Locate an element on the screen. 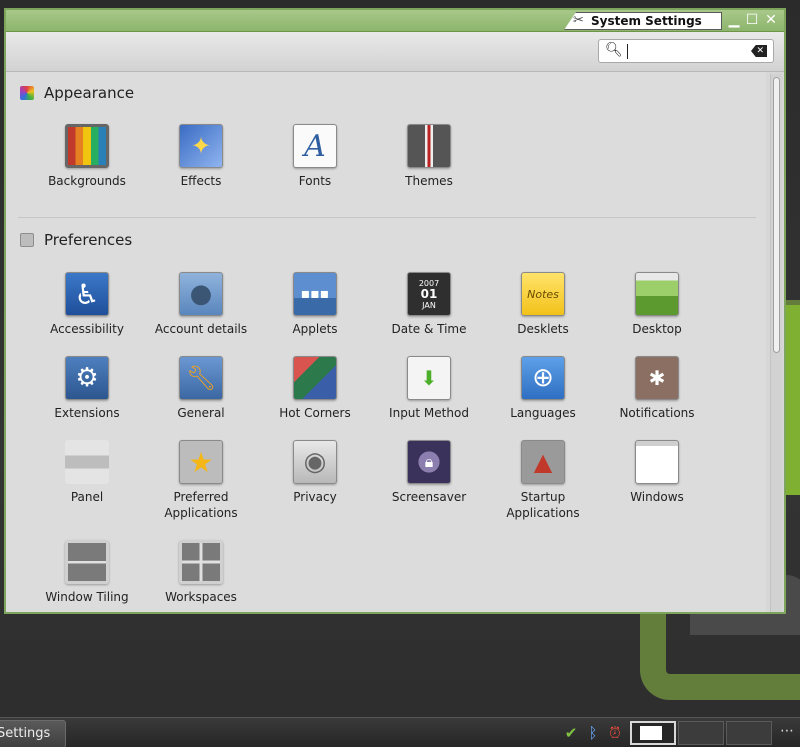 The height and width of the screenshot is (747, 800). applets-icon: ▪▪▪ is located at coordinates (315, 294).